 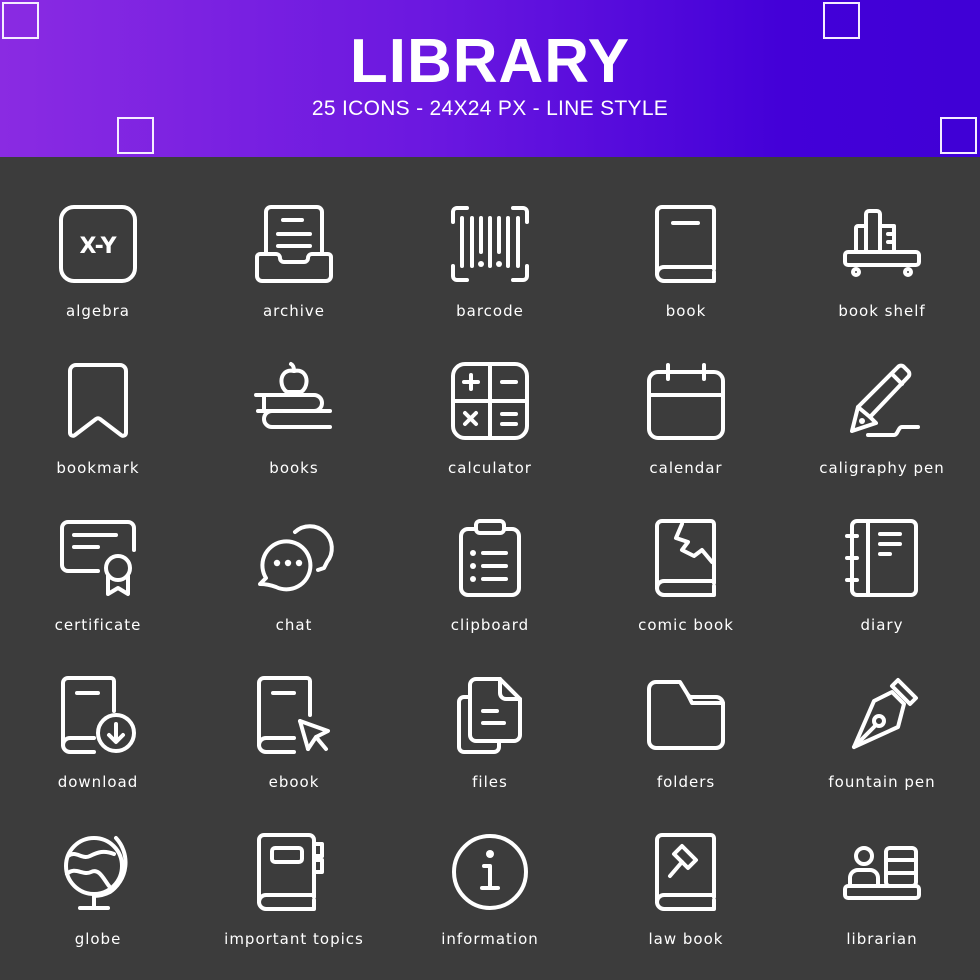 I want to click on icon-cell-download: download, so click(x=98, y=709).